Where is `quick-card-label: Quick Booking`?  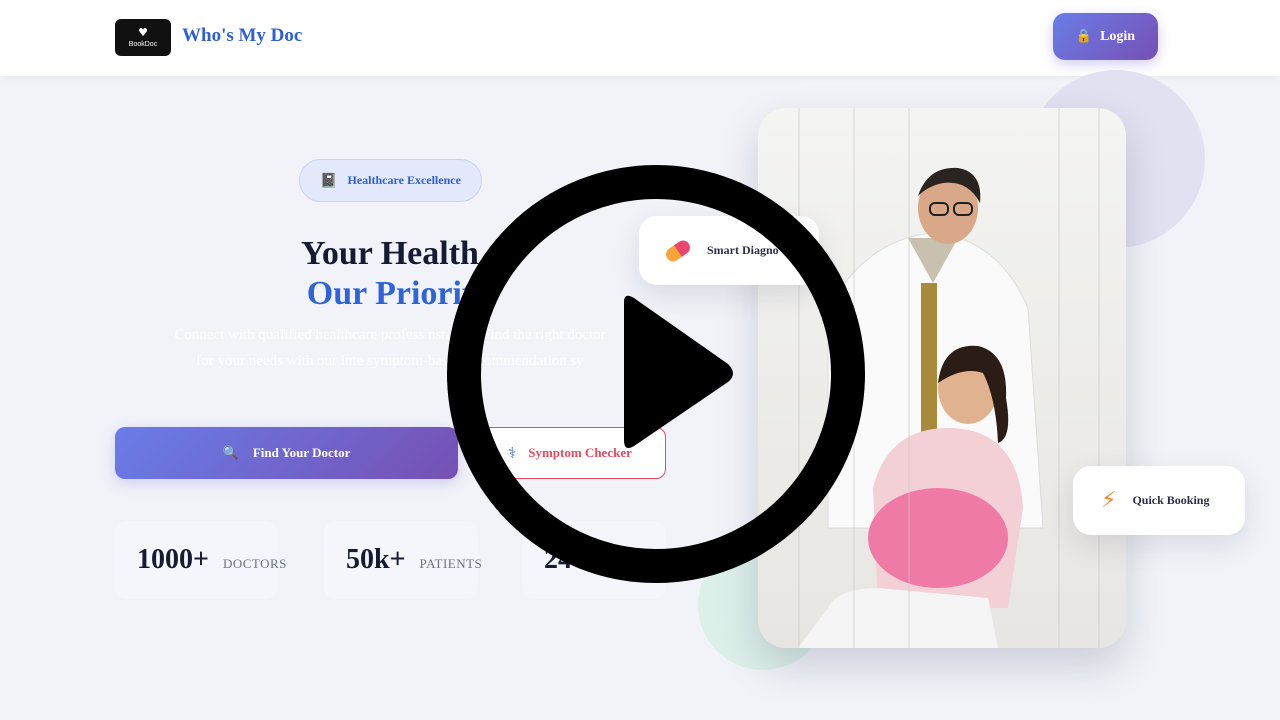
quick-card-label: Quick Booking is located at coordinates (1171, 500).